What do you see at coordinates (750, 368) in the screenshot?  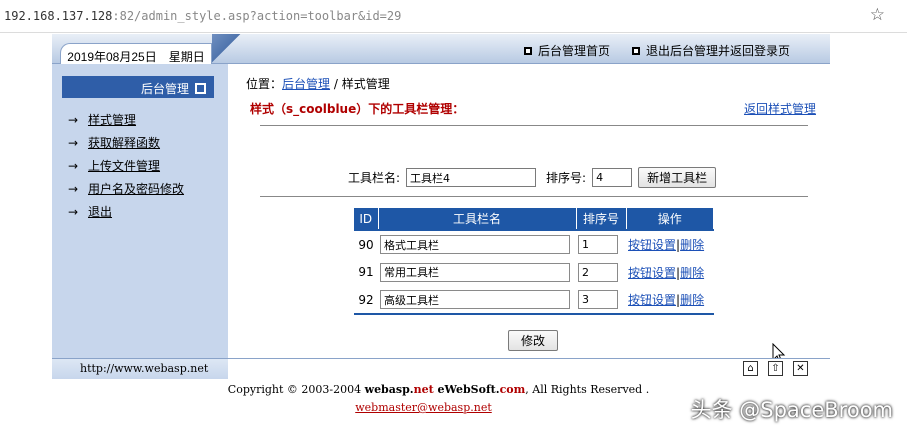 I see `home-icon: ⌂` at bounding box center [750, 368].